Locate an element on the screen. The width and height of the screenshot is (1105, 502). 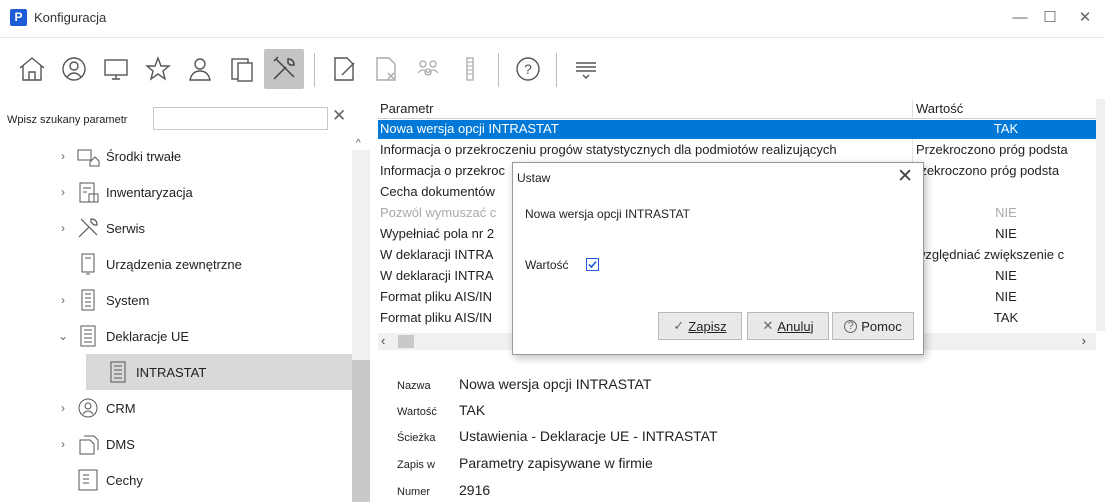
tree-item-srodki-trwale: › Środki trwałe is located at coordinates (118, 156).